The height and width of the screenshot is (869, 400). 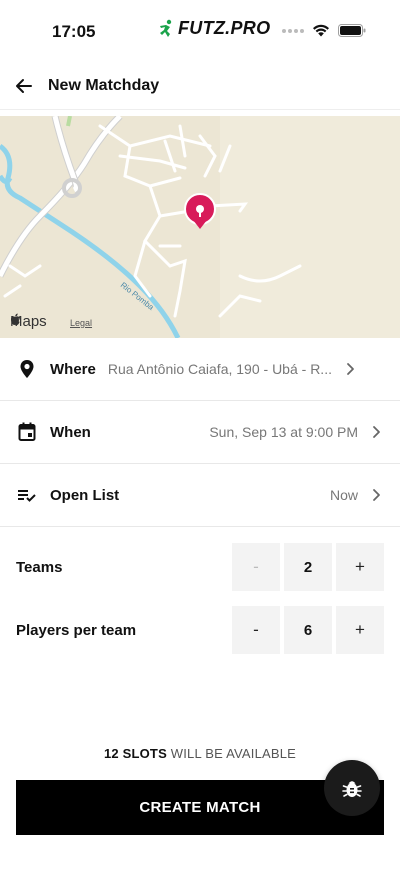 I want to click on location-pin-icon, so click(x=27, y=369).